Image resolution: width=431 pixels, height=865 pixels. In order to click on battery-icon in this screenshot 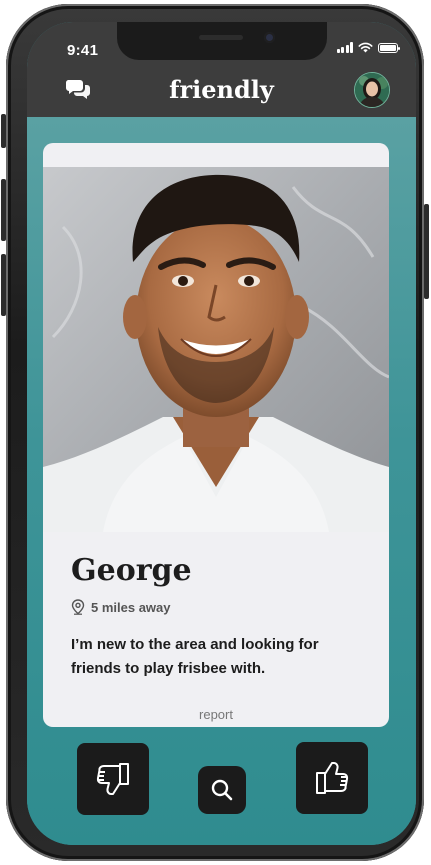, I will do `click(389, 47)`.